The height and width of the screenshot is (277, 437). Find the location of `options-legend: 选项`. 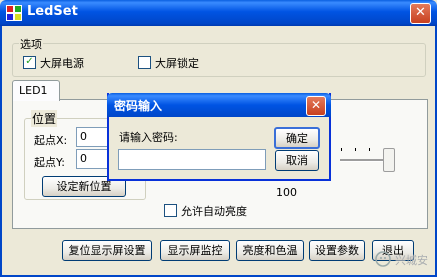

options-legend: 选项 is located at coordinates (31, 44).